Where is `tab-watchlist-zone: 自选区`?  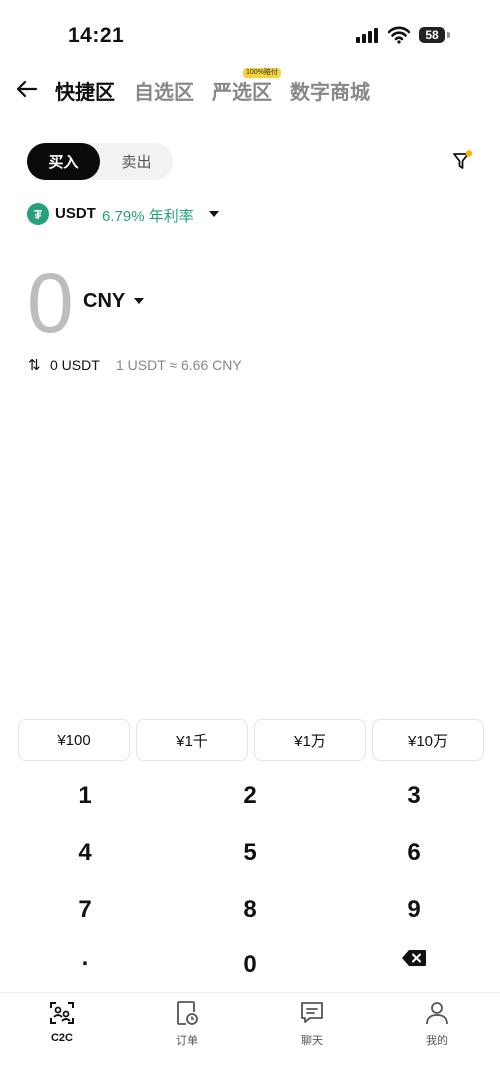
tab-watchlist-zone: 自选区 is located at coordinates (164, 90).